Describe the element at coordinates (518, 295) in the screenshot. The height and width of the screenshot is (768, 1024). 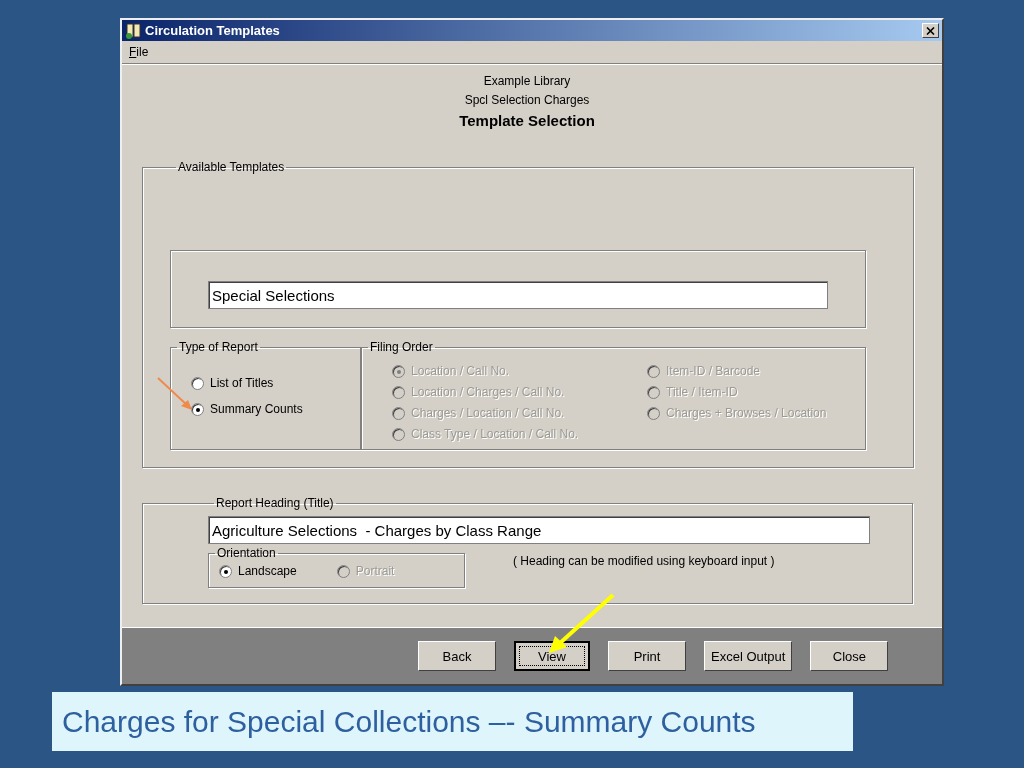
I see `template-field: Special Selections` at that location.